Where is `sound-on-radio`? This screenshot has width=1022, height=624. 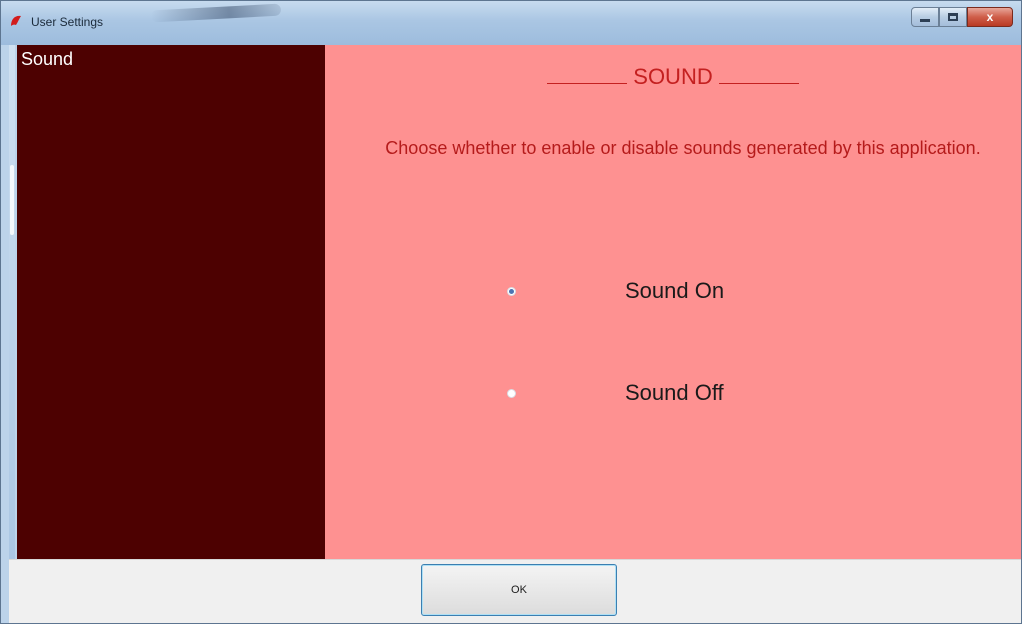
sound-on-radio is located at coordinates (511, 291).